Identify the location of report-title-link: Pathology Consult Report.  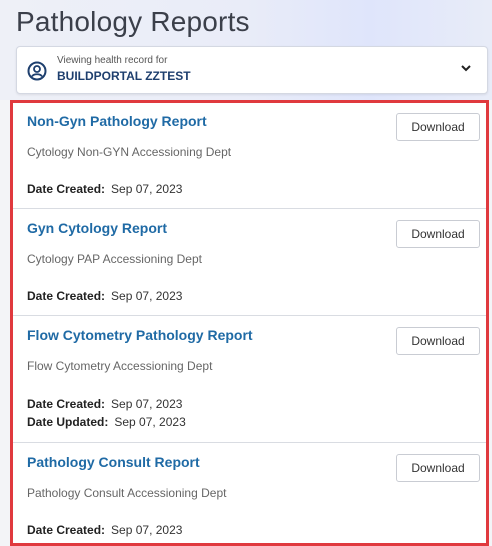
(113, 462).